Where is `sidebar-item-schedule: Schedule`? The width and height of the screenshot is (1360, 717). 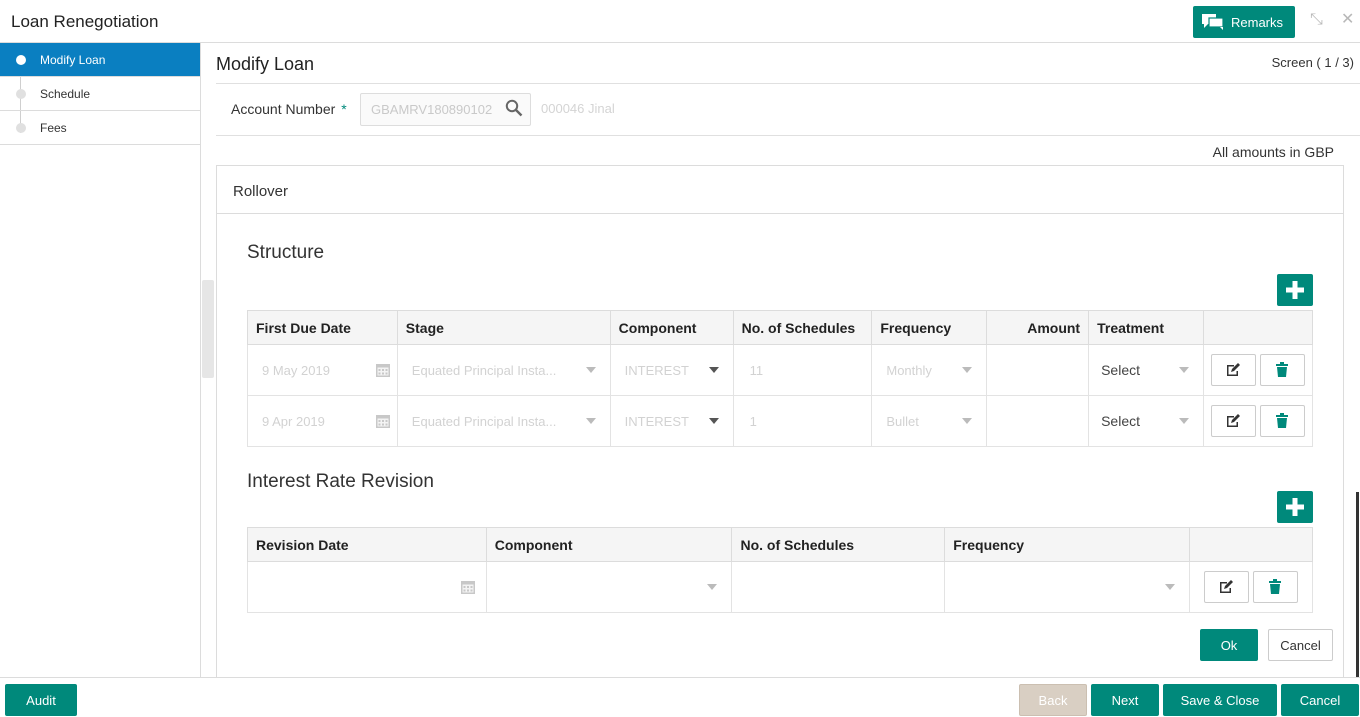 sidebar-item-schedule: Schedule is located at coordinates (100, 94).